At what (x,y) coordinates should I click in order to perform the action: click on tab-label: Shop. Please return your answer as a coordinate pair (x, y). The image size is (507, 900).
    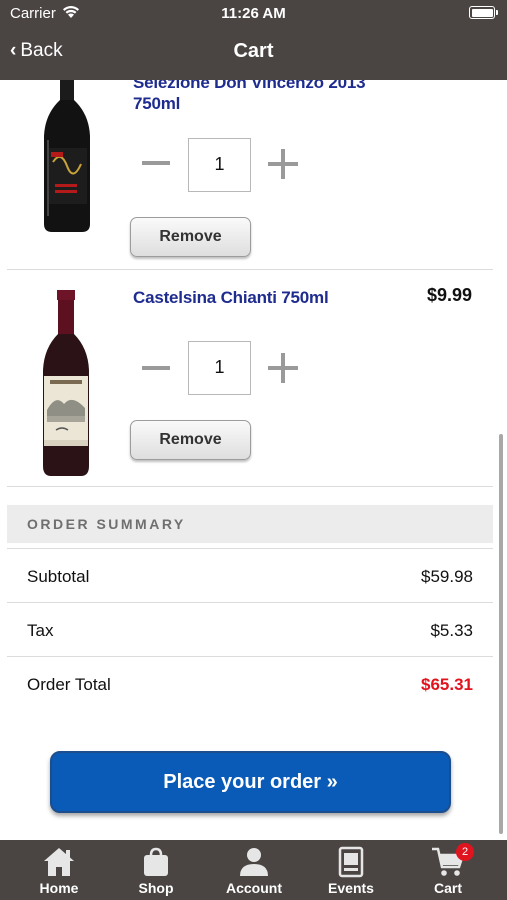
    Looking at the image, I should click on (156, 888).